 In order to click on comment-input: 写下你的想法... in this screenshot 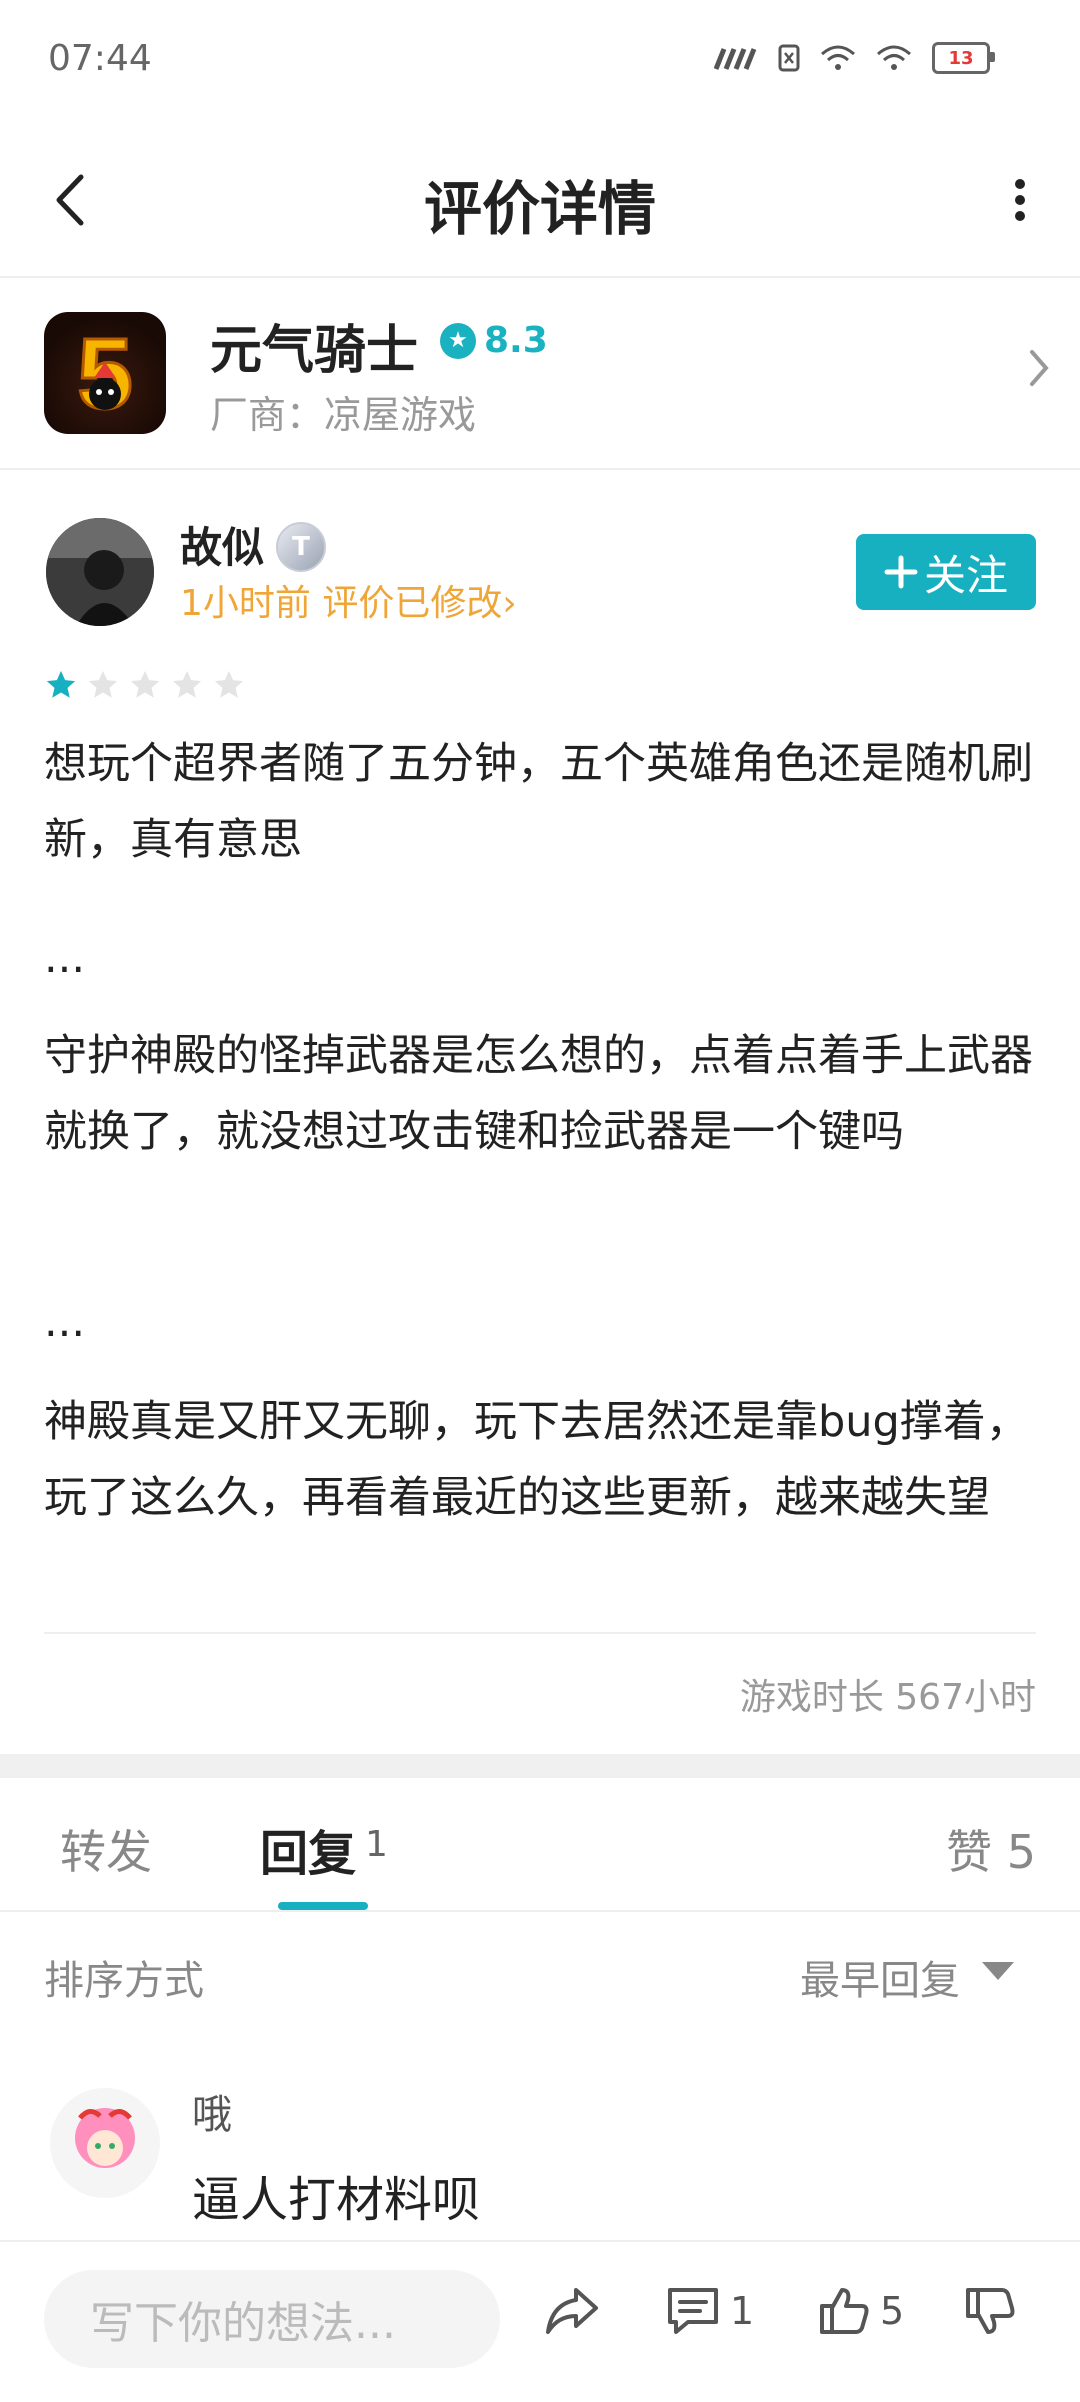, I will do `click(272, 2319)`.